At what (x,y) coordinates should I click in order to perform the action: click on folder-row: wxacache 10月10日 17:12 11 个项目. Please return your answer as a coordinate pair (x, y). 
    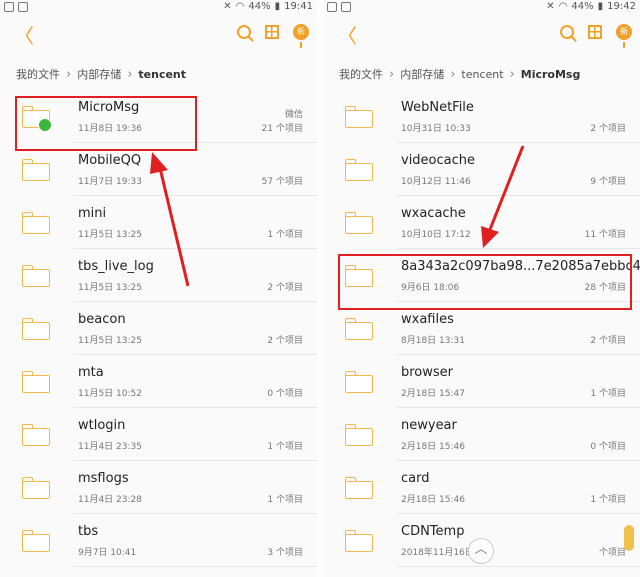
    Looking at the image, I should click on (481, 222).